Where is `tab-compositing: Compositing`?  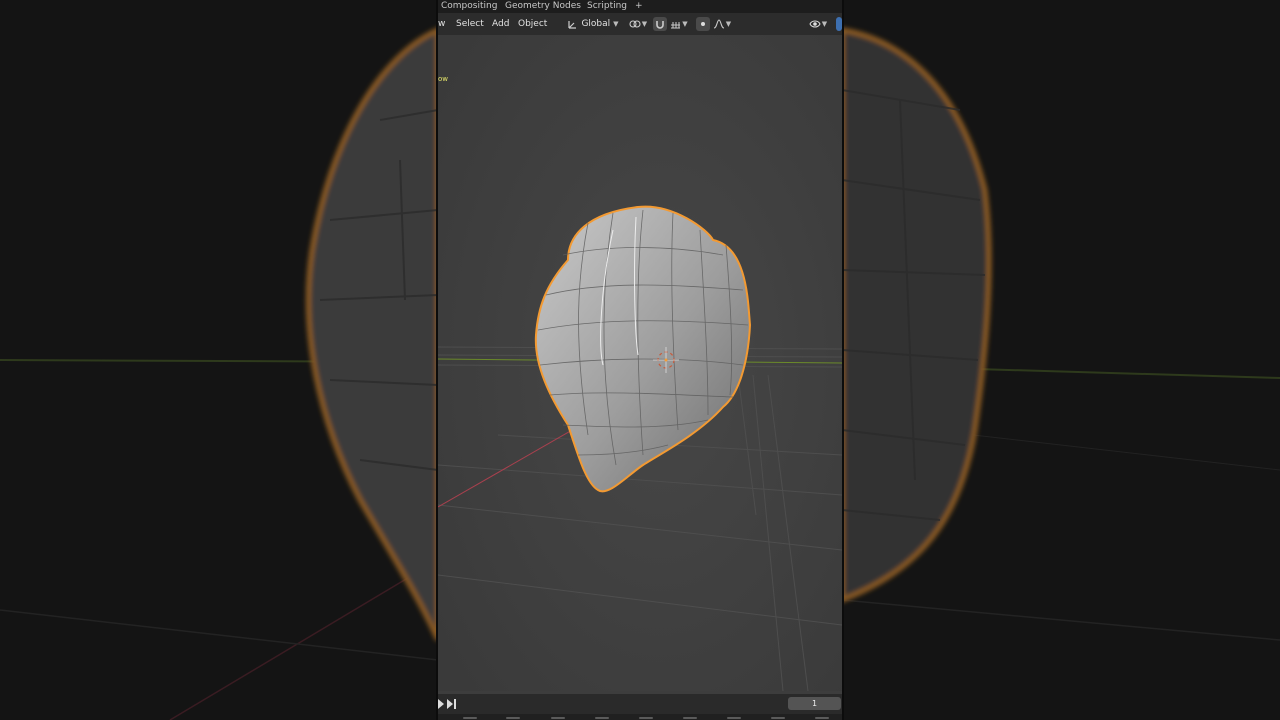
tab-compositing: Compositing is located at coordinates (469, 6).